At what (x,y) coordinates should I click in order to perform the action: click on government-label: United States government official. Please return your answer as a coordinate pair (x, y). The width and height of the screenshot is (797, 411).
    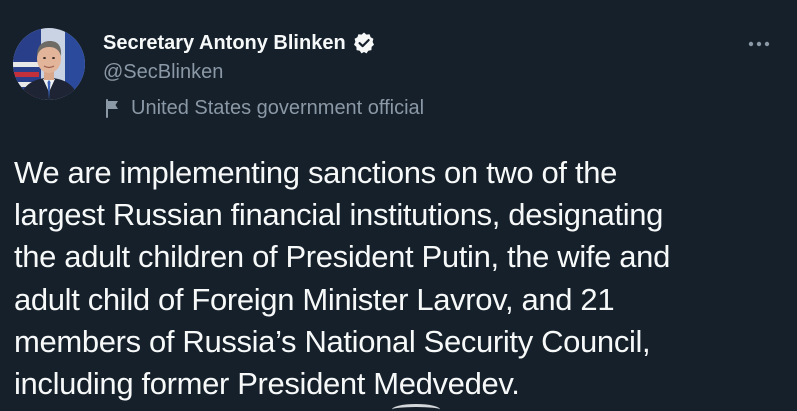
    Looking at the image, I should click on (263, 108).